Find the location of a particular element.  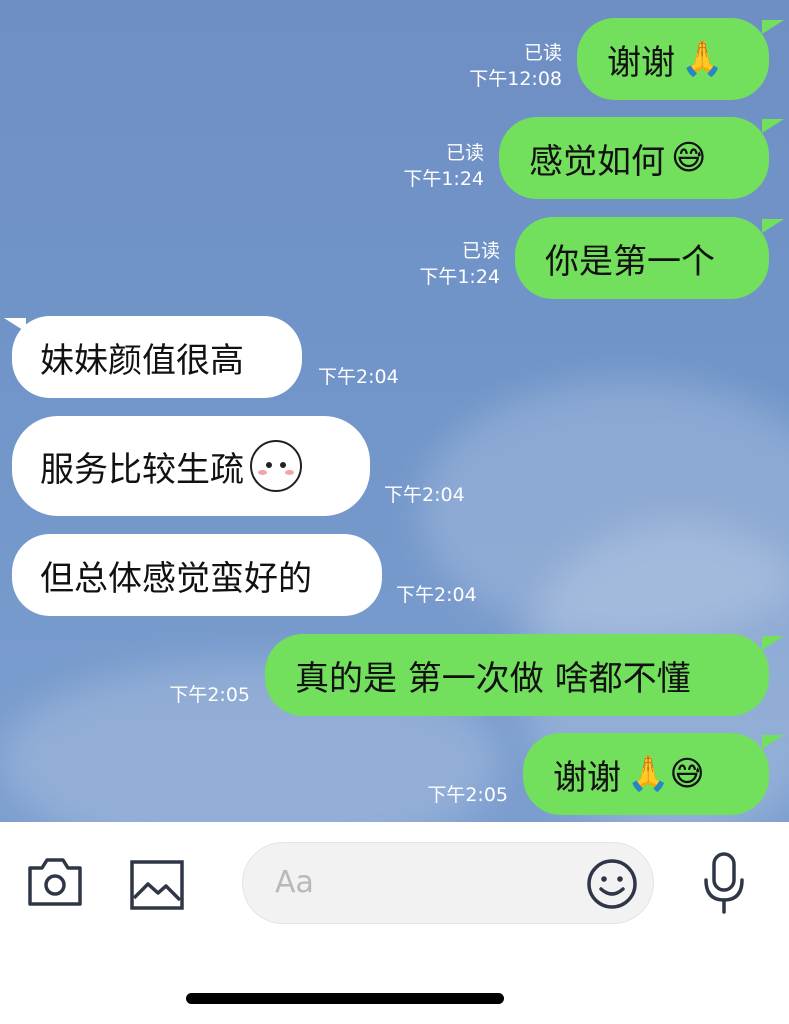

image-icon is located at coordinates (157, 887).